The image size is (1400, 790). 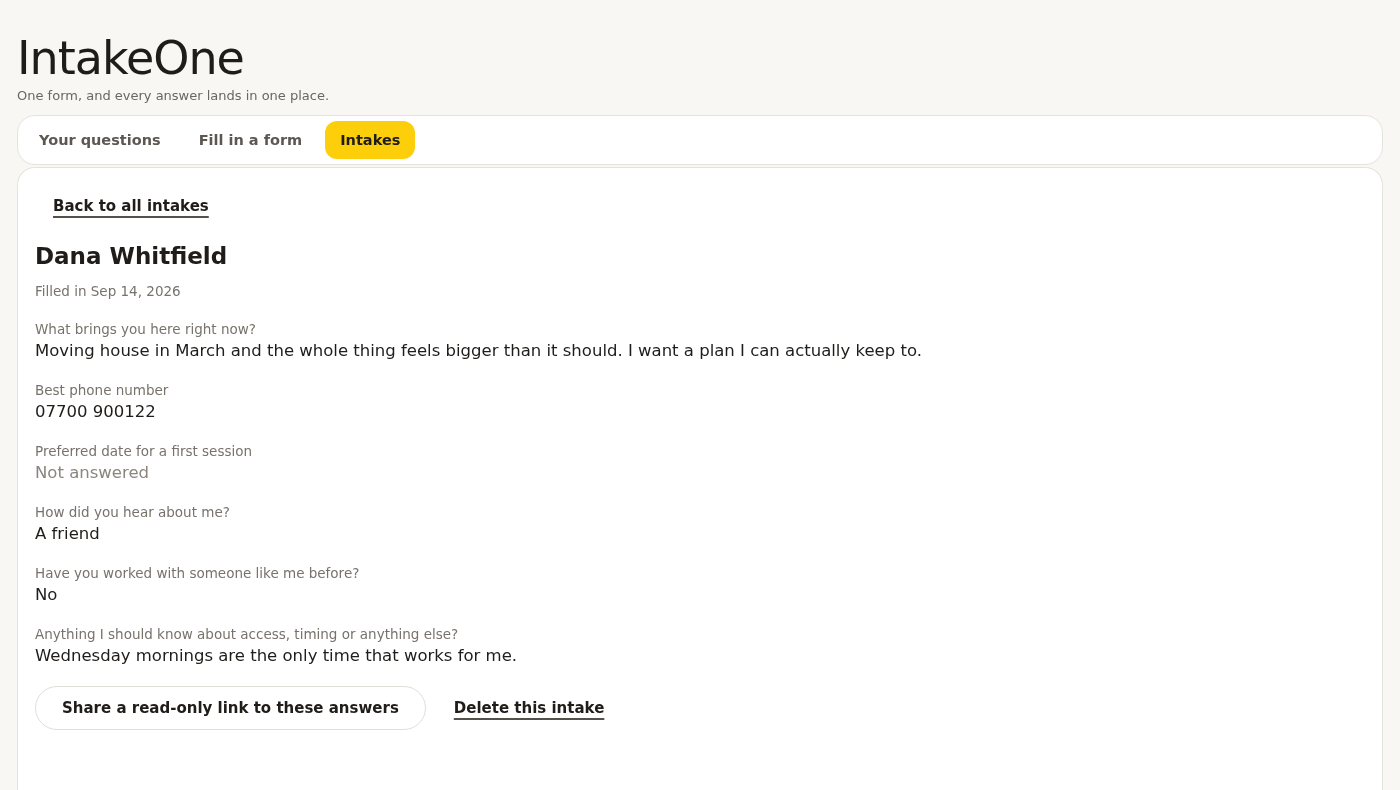 I want to click on question-label: What brings you here right now?, so click(x=146, y=329).